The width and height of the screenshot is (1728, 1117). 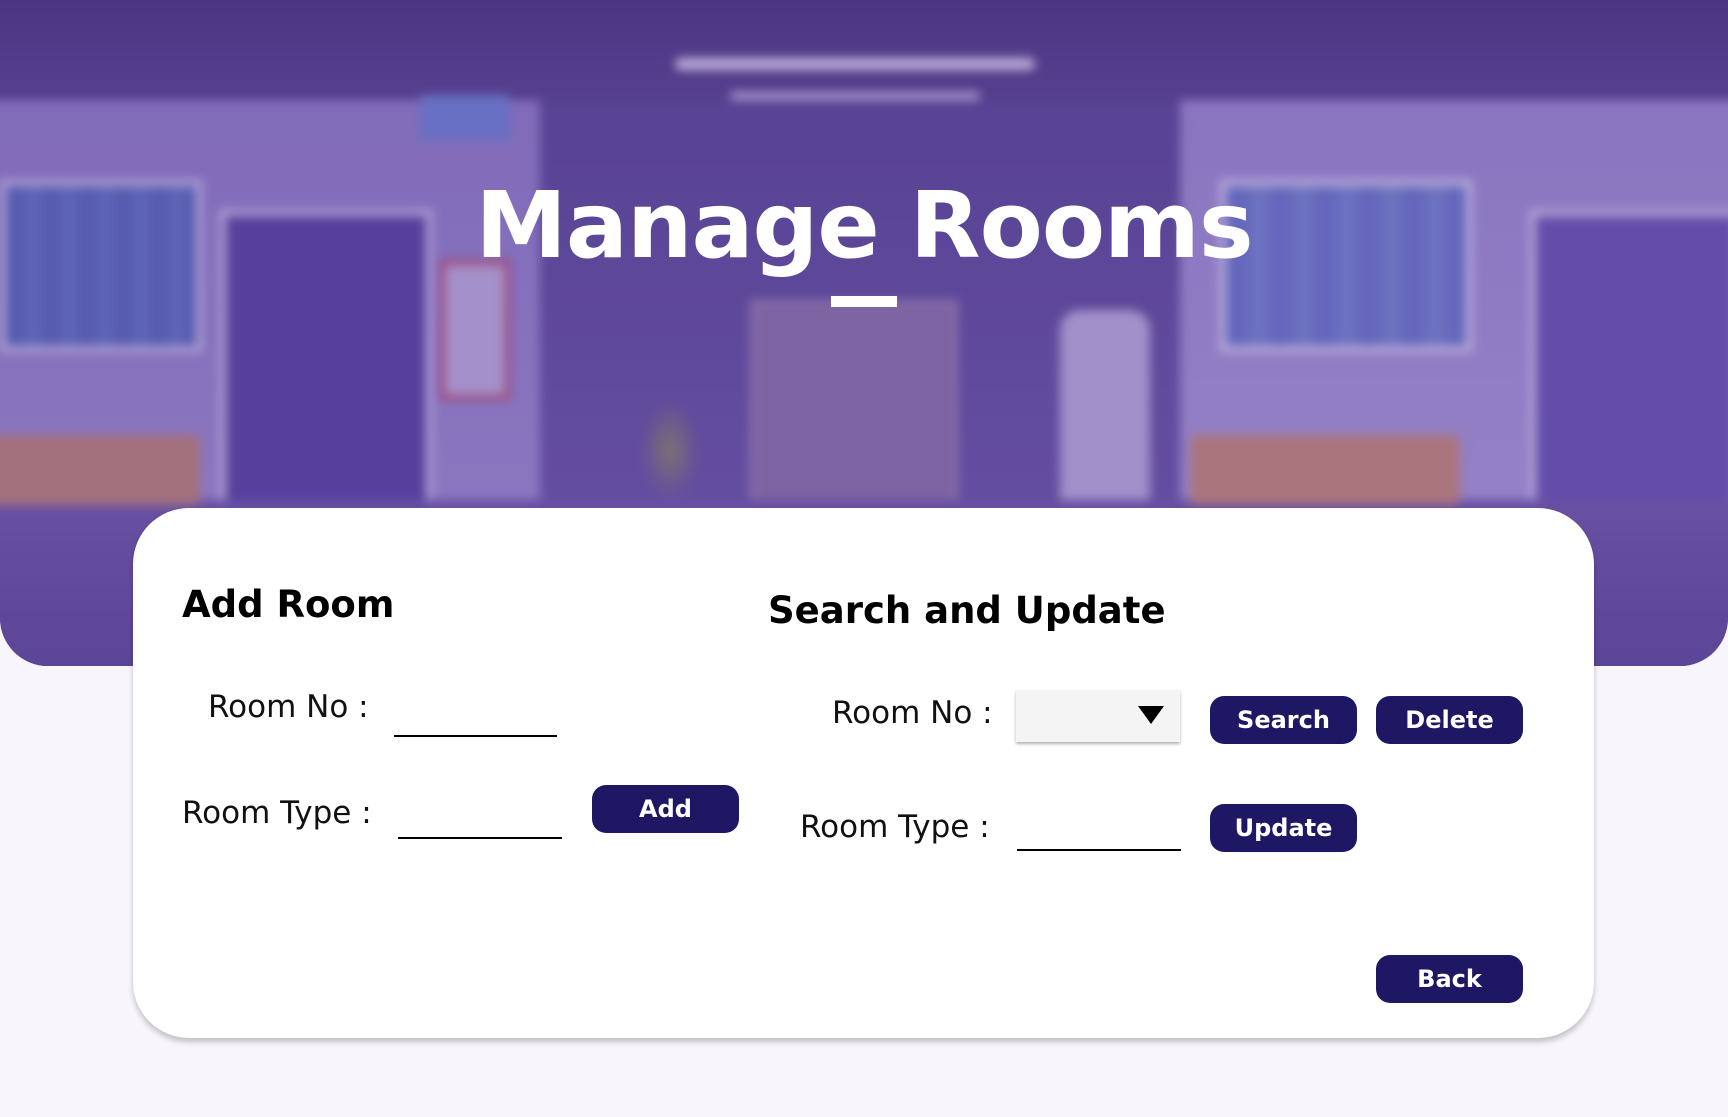 I want to click on page-title: Manage Rooms, so click(x=864, y=225).